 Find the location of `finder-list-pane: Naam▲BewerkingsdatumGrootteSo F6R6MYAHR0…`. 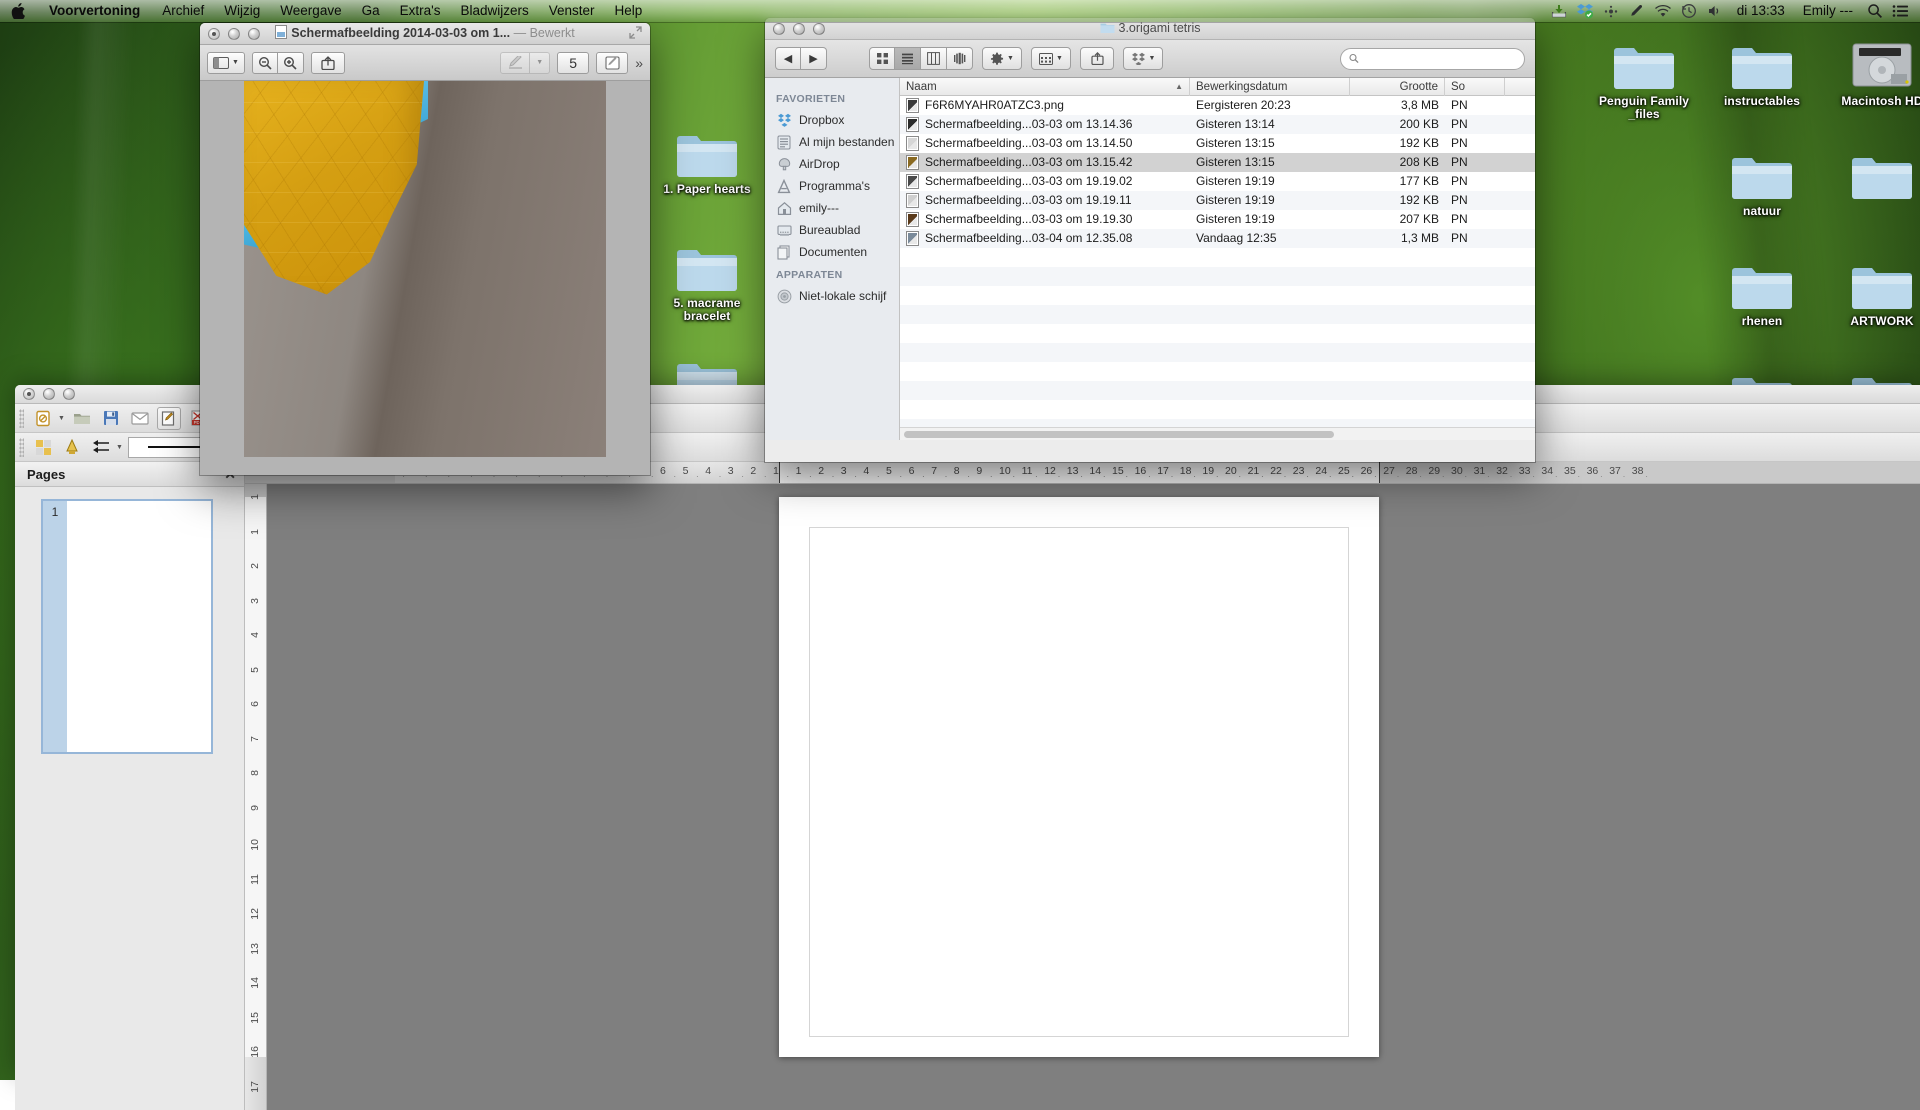

finder-list-pane: Naam▲BewerkingsdatumGrootteSo F6R6MYAHR0… is located at coordinates (1217, 259).